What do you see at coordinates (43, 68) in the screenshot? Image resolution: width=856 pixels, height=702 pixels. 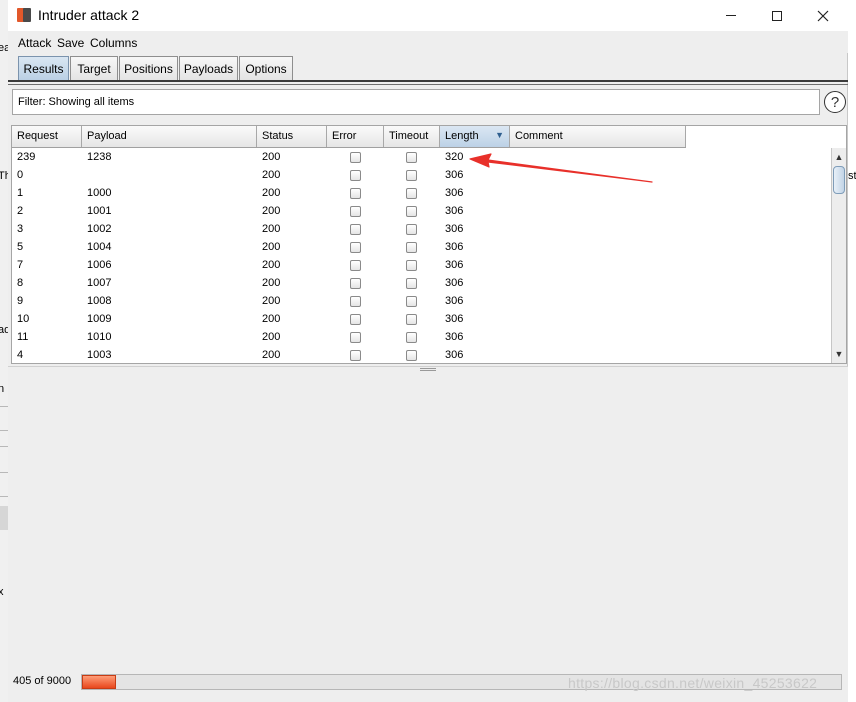 I see `tab-results: Results` at bounding box center [43, 68].